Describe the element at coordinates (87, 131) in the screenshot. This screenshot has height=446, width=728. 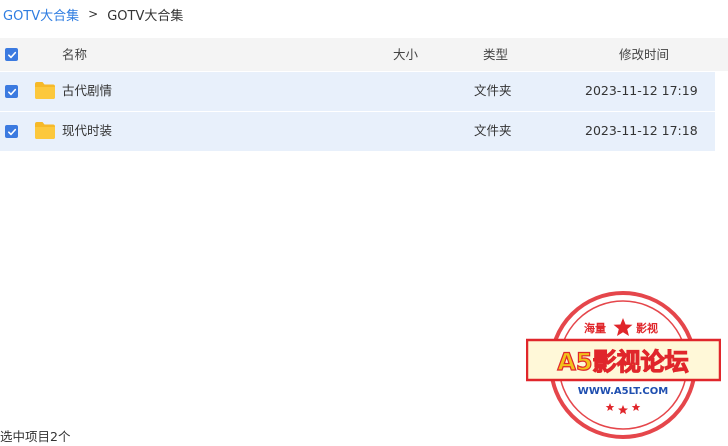
I see `file-name: 现代时装` at that location.